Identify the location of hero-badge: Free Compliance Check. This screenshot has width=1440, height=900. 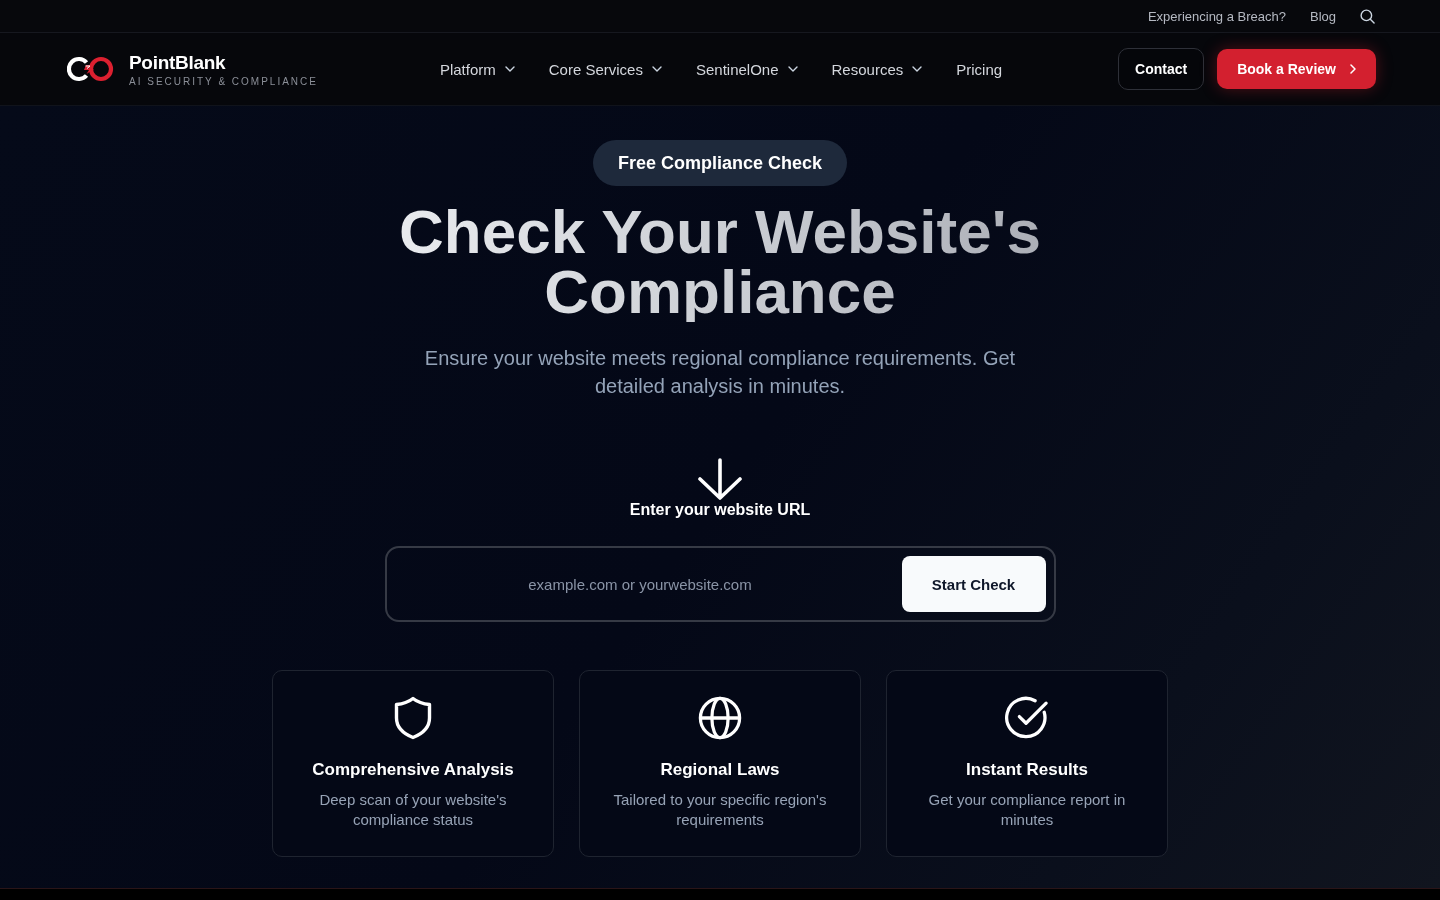
(720, 163).